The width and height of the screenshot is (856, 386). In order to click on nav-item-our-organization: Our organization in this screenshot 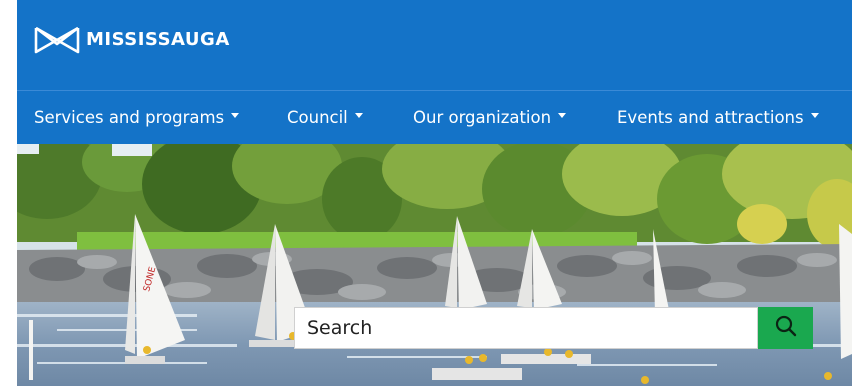, I will do `click(490, 117)`.